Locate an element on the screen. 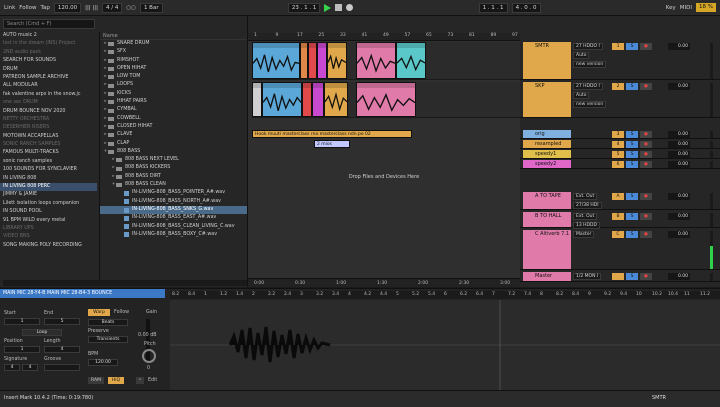  track-name: SKP is located at coordinates (547, 99).